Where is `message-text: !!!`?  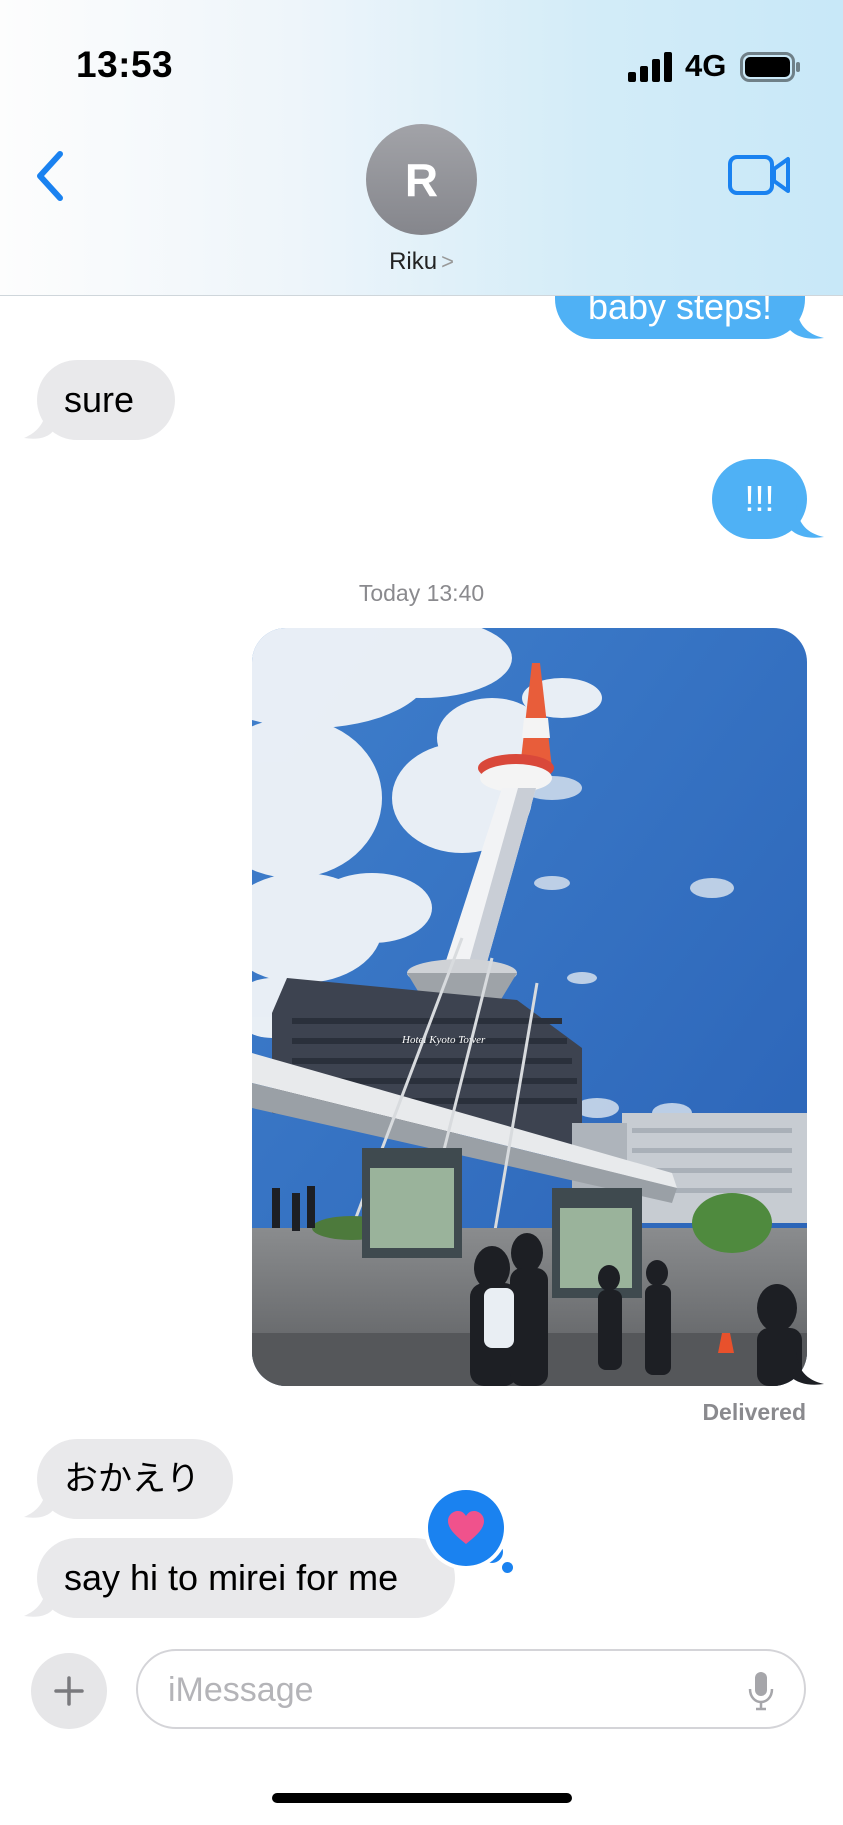
message-text: !!! is located at coordinates (759, 498).